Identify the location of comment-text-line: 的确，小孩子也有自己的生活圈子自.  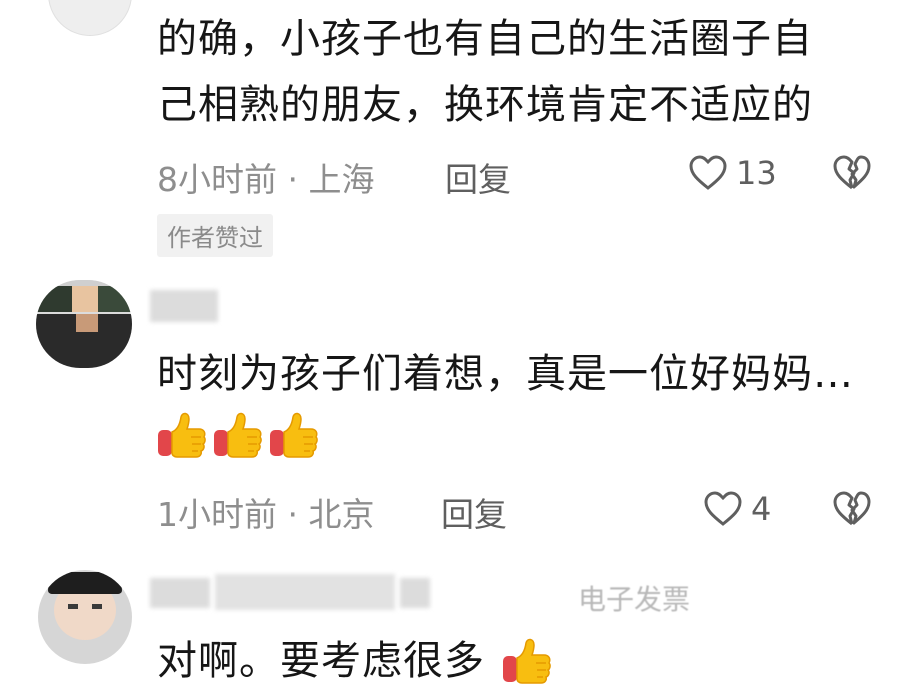
(485, 39).